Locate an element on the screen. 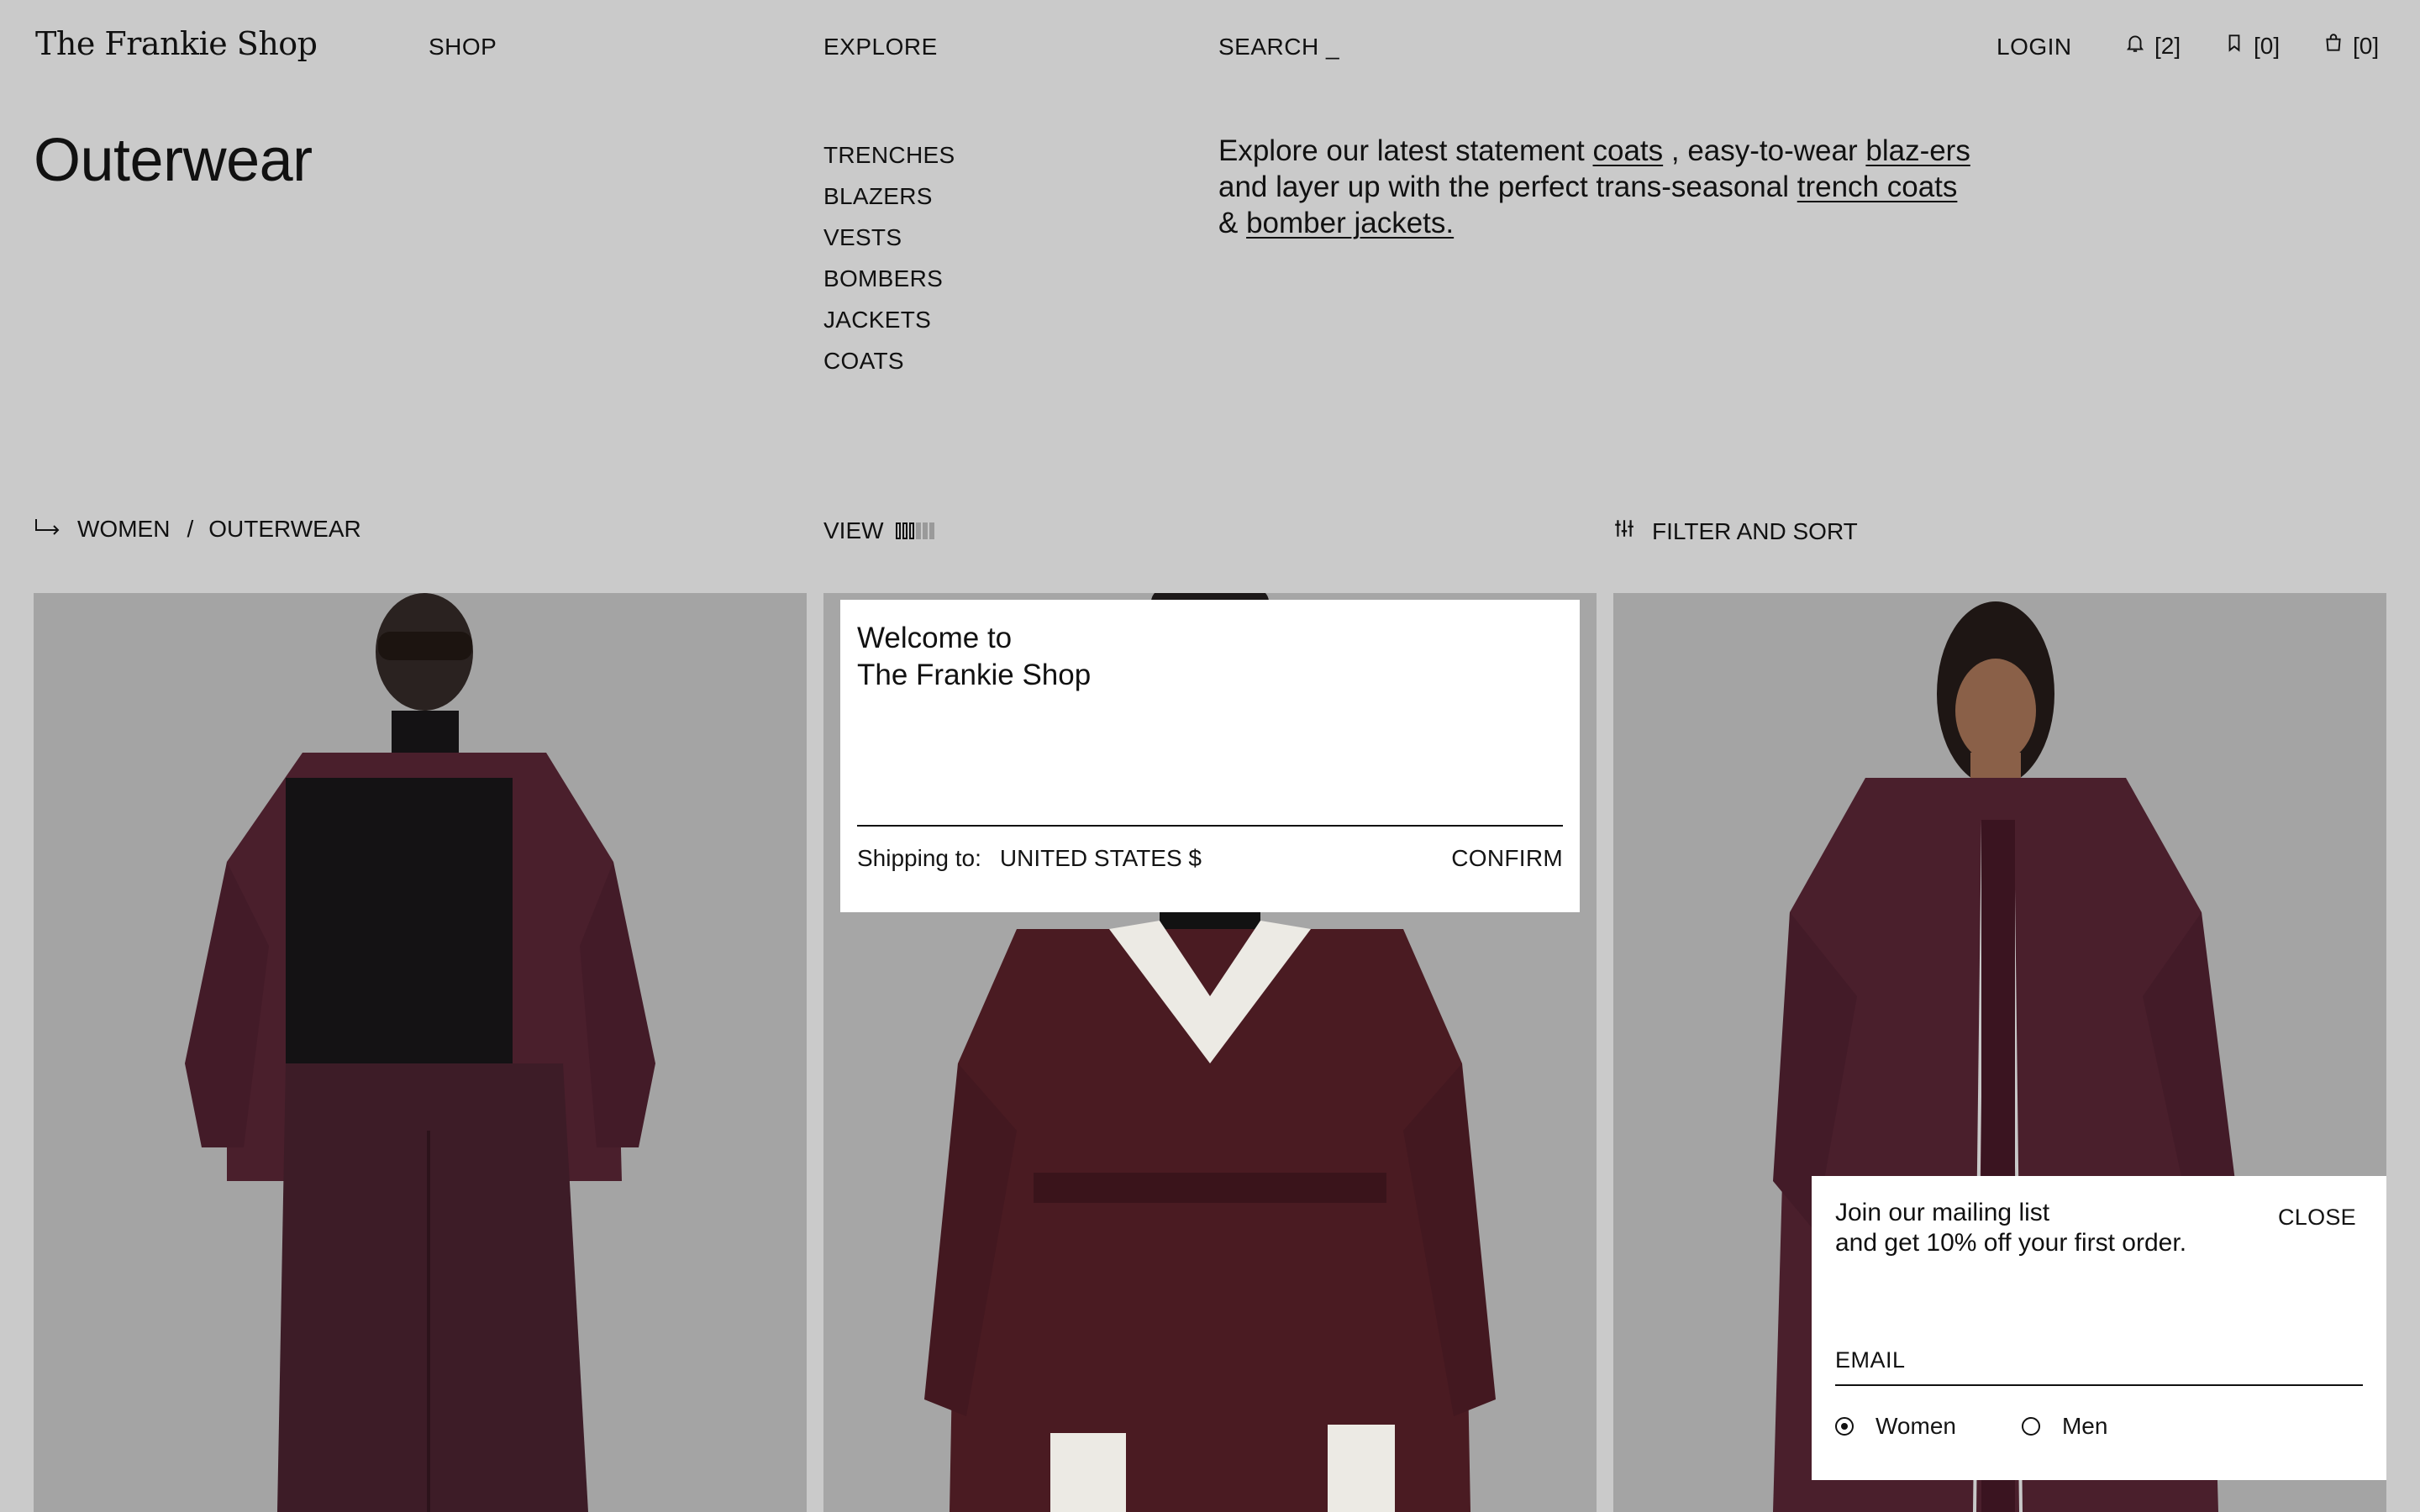  intro-link-bomber-jackets: bomber jackets. is located at coordinates (1350, 223).